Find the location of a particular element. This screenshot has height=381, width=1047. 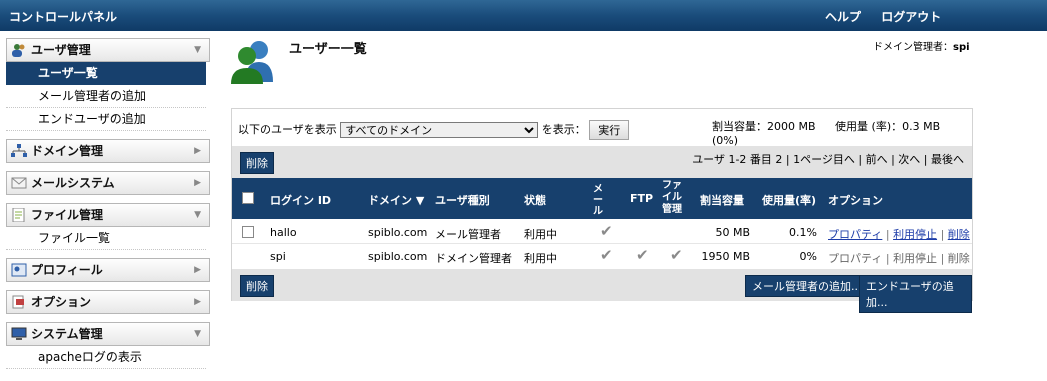

sidebar-section-label: オプション is located at coordinates (61, 302).